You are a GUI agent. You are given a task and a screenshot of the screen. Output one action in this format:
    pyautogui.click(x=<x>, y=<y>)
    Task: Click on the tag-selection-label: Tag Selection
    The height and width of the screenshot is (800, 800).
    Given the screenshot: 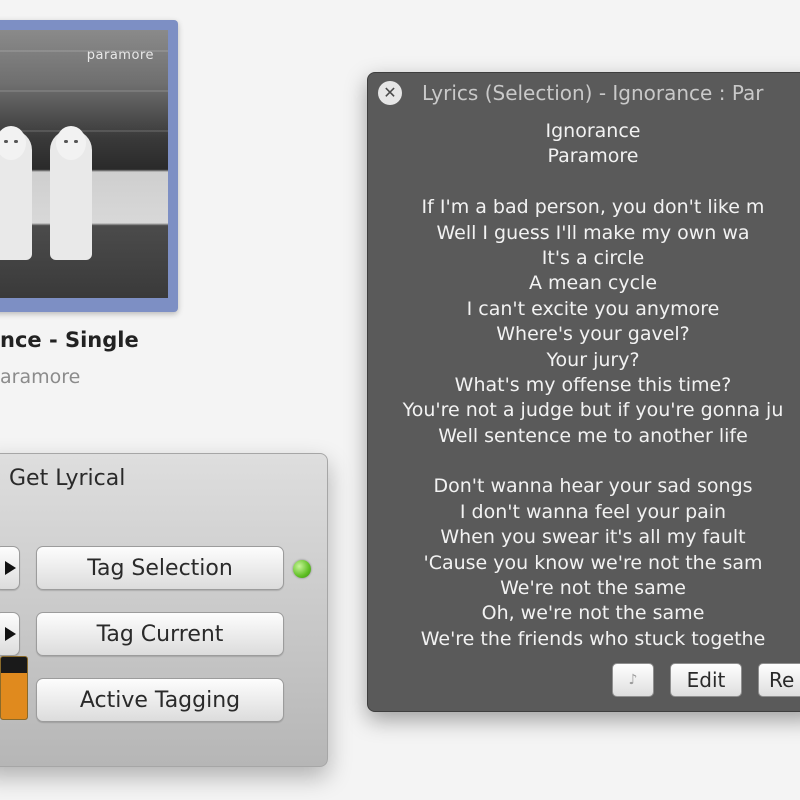 What is the action you would take?
    pyautogui.click(x=160, y=568)
    